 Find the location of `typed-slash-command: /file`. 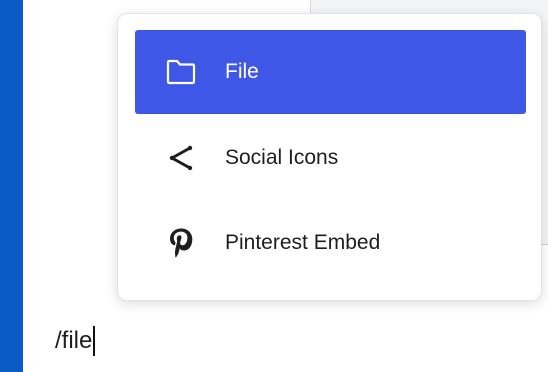

typed-slash-command: /file is located at coordinates (74, 340).